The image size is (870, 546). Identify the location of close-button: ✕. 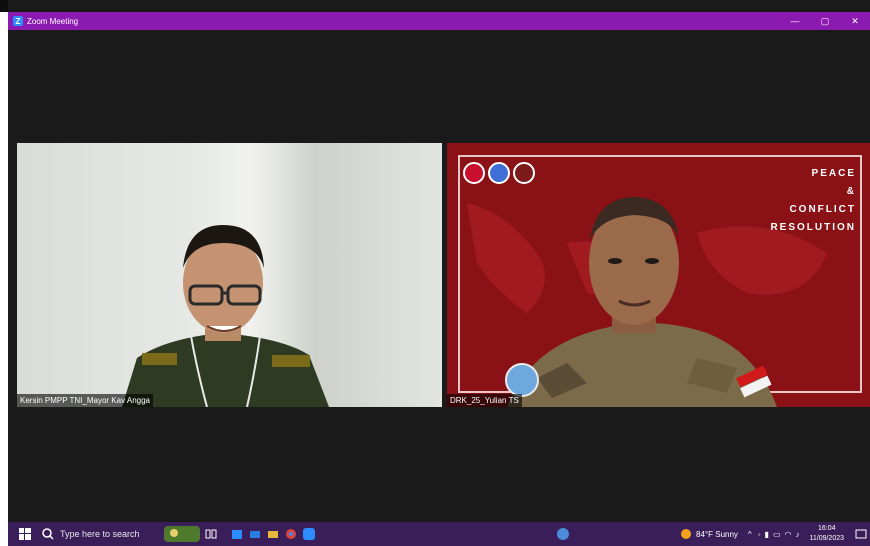
(855, 21).